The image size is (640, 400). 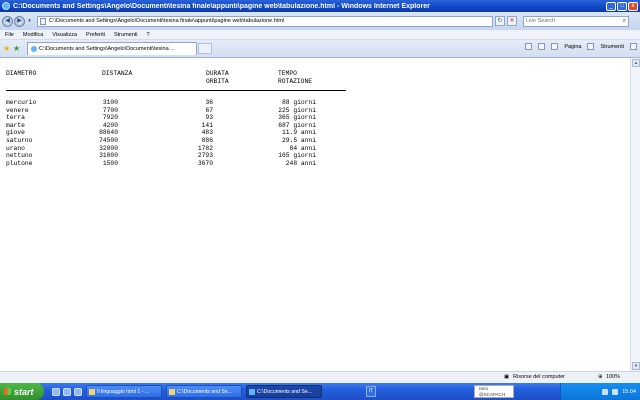 I want to click on planet-distance: 3100, so click(x=110, y=102).